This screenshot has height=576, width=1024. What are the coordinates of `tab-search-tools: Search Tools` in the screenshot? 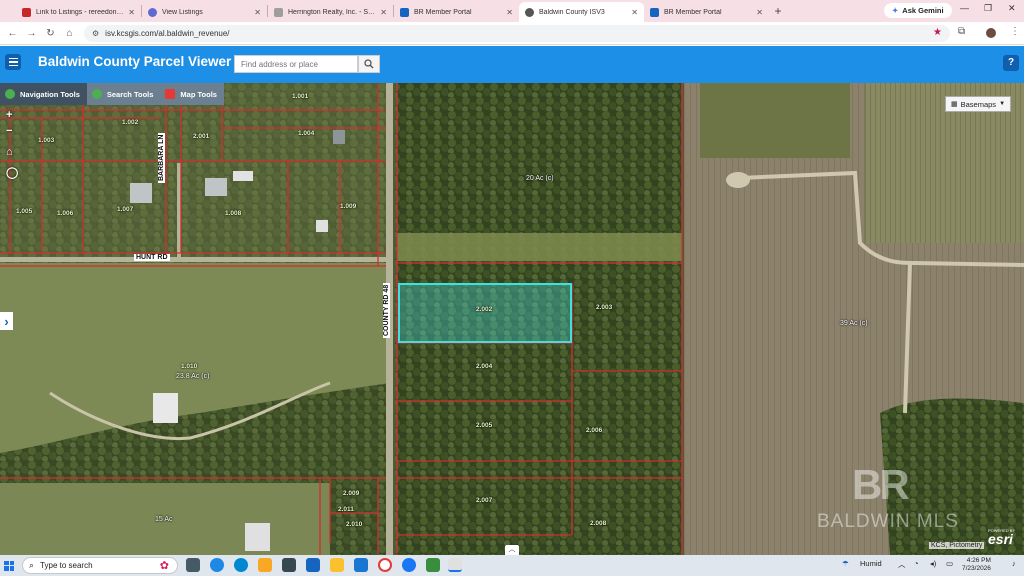 It's located at (123, 94).